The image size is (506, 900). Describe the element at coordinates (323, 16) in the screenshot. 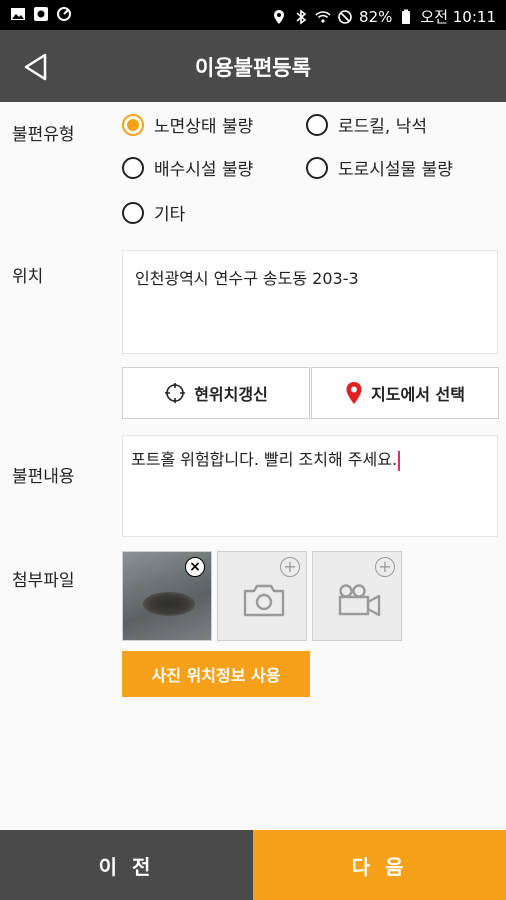

I see `wifi-icon` at that location.